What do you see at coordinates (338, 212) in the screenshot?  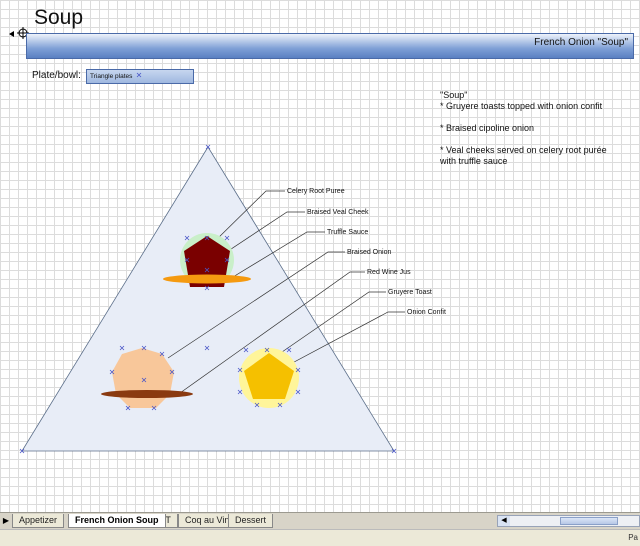 I see `callout-braised-veal-cheek: Braised Veal Cheek` at bounding box center [338, 212].